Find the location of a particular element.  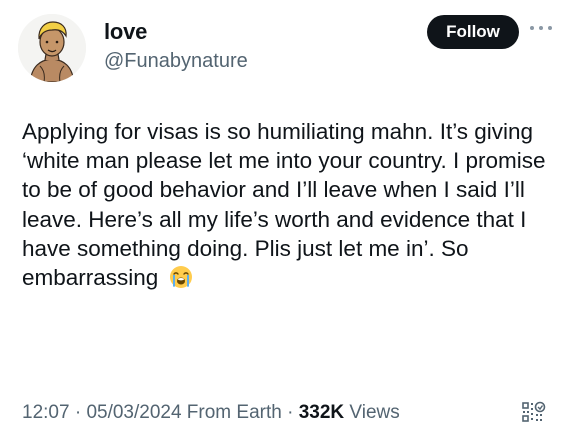

avatar-illustration-icon is located at coordinates (52, 48).